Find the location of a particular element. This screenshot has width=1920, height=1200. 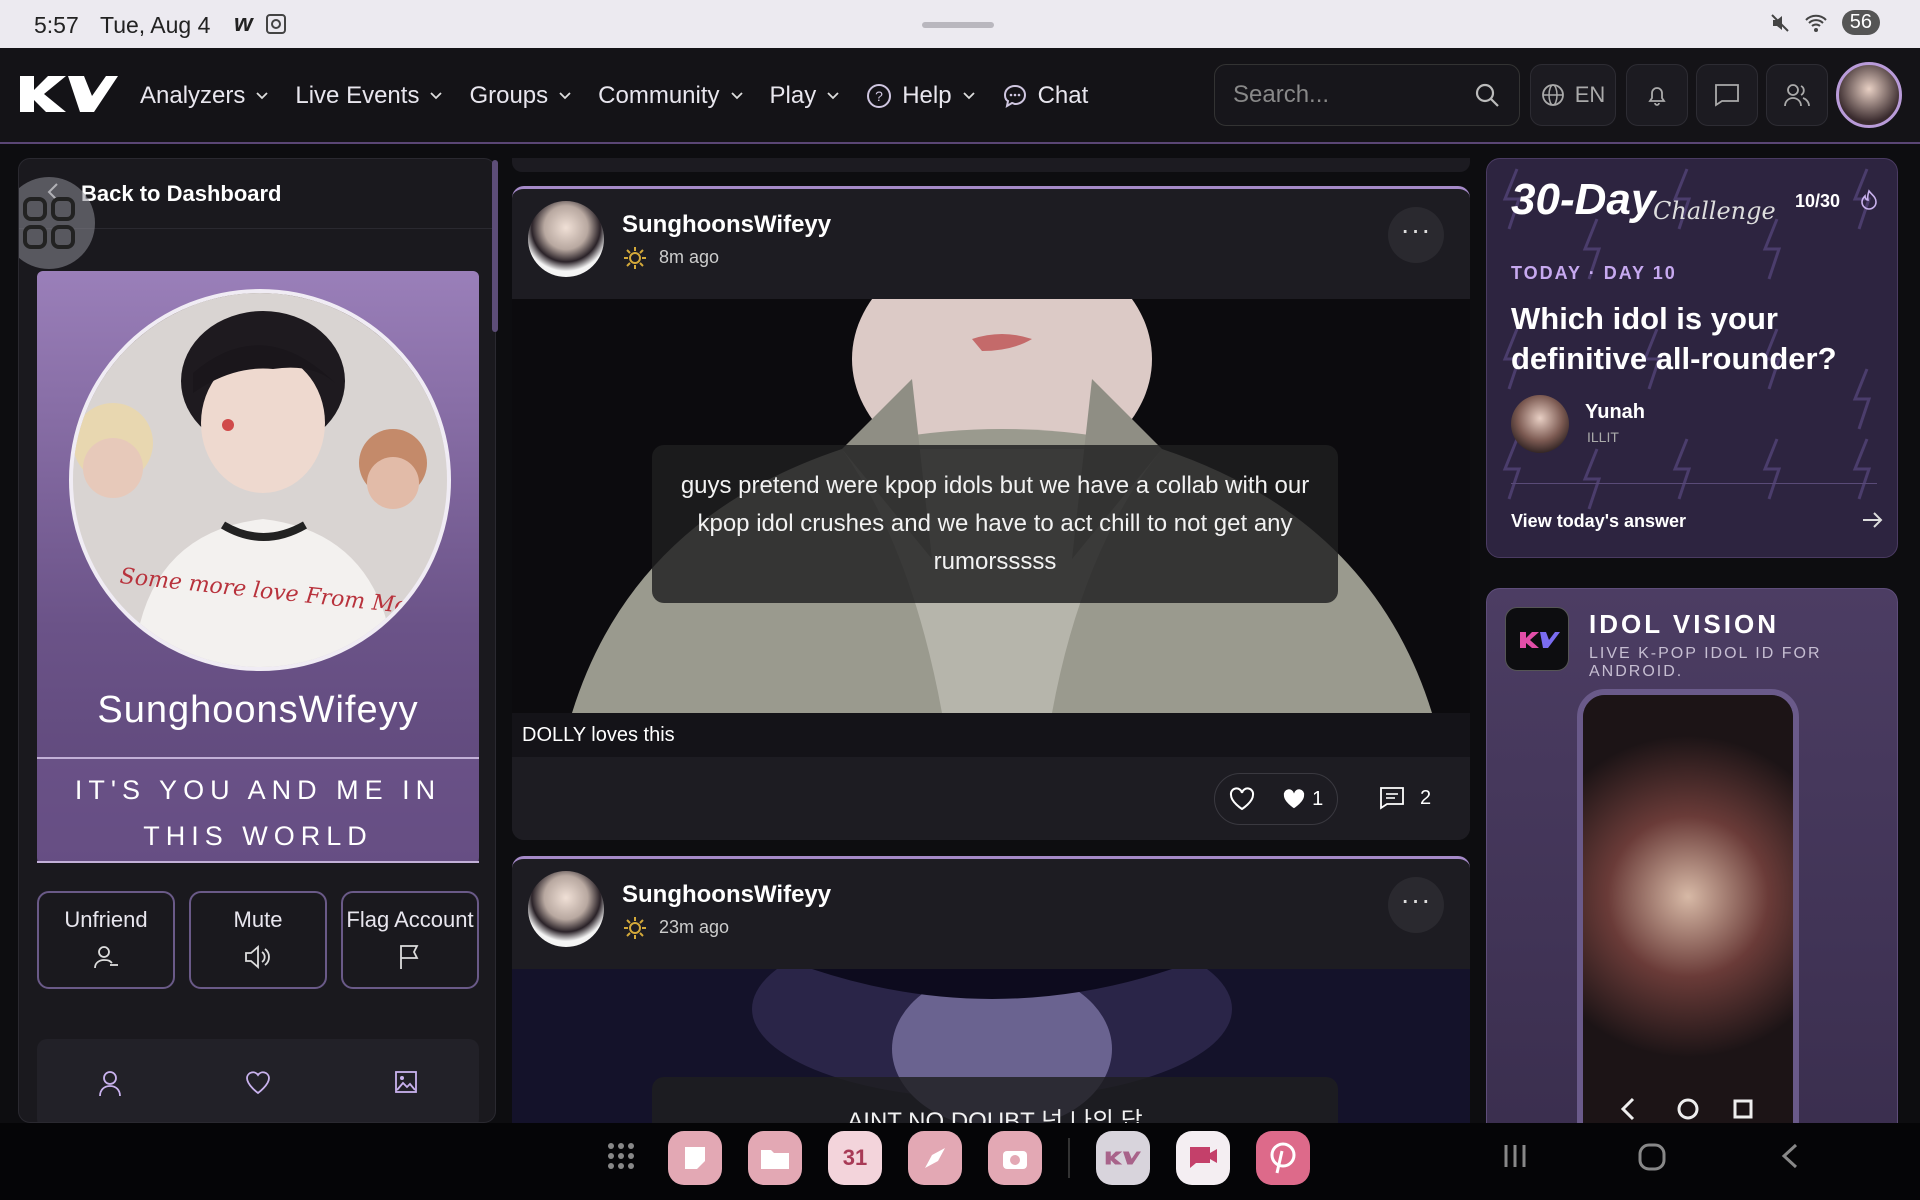

pinterest-app-icon is located at coordinates (1283, 1158).